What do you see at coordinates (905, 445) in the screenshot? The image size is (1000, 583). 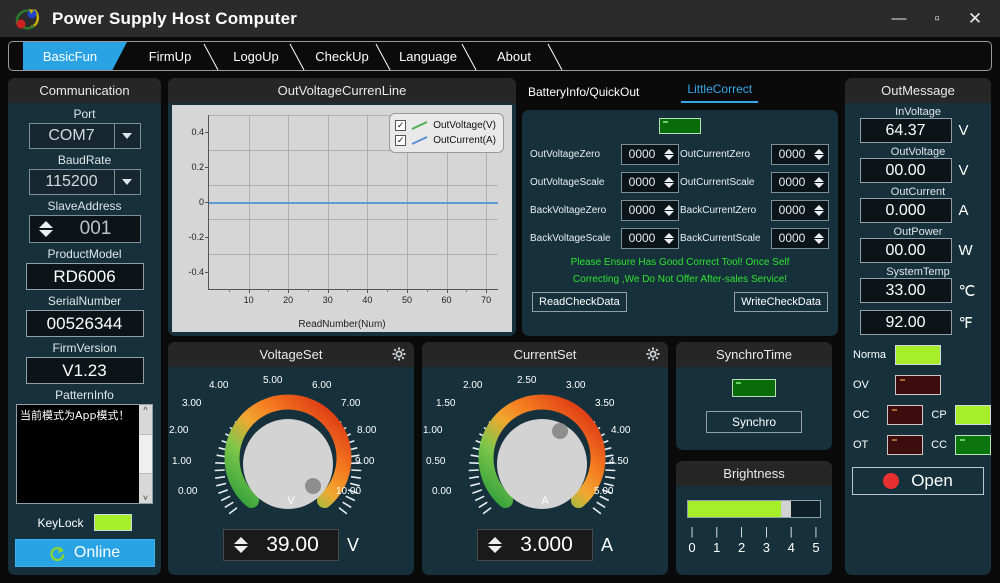 I see `ot-indicator` at bounding box center [905, 445].